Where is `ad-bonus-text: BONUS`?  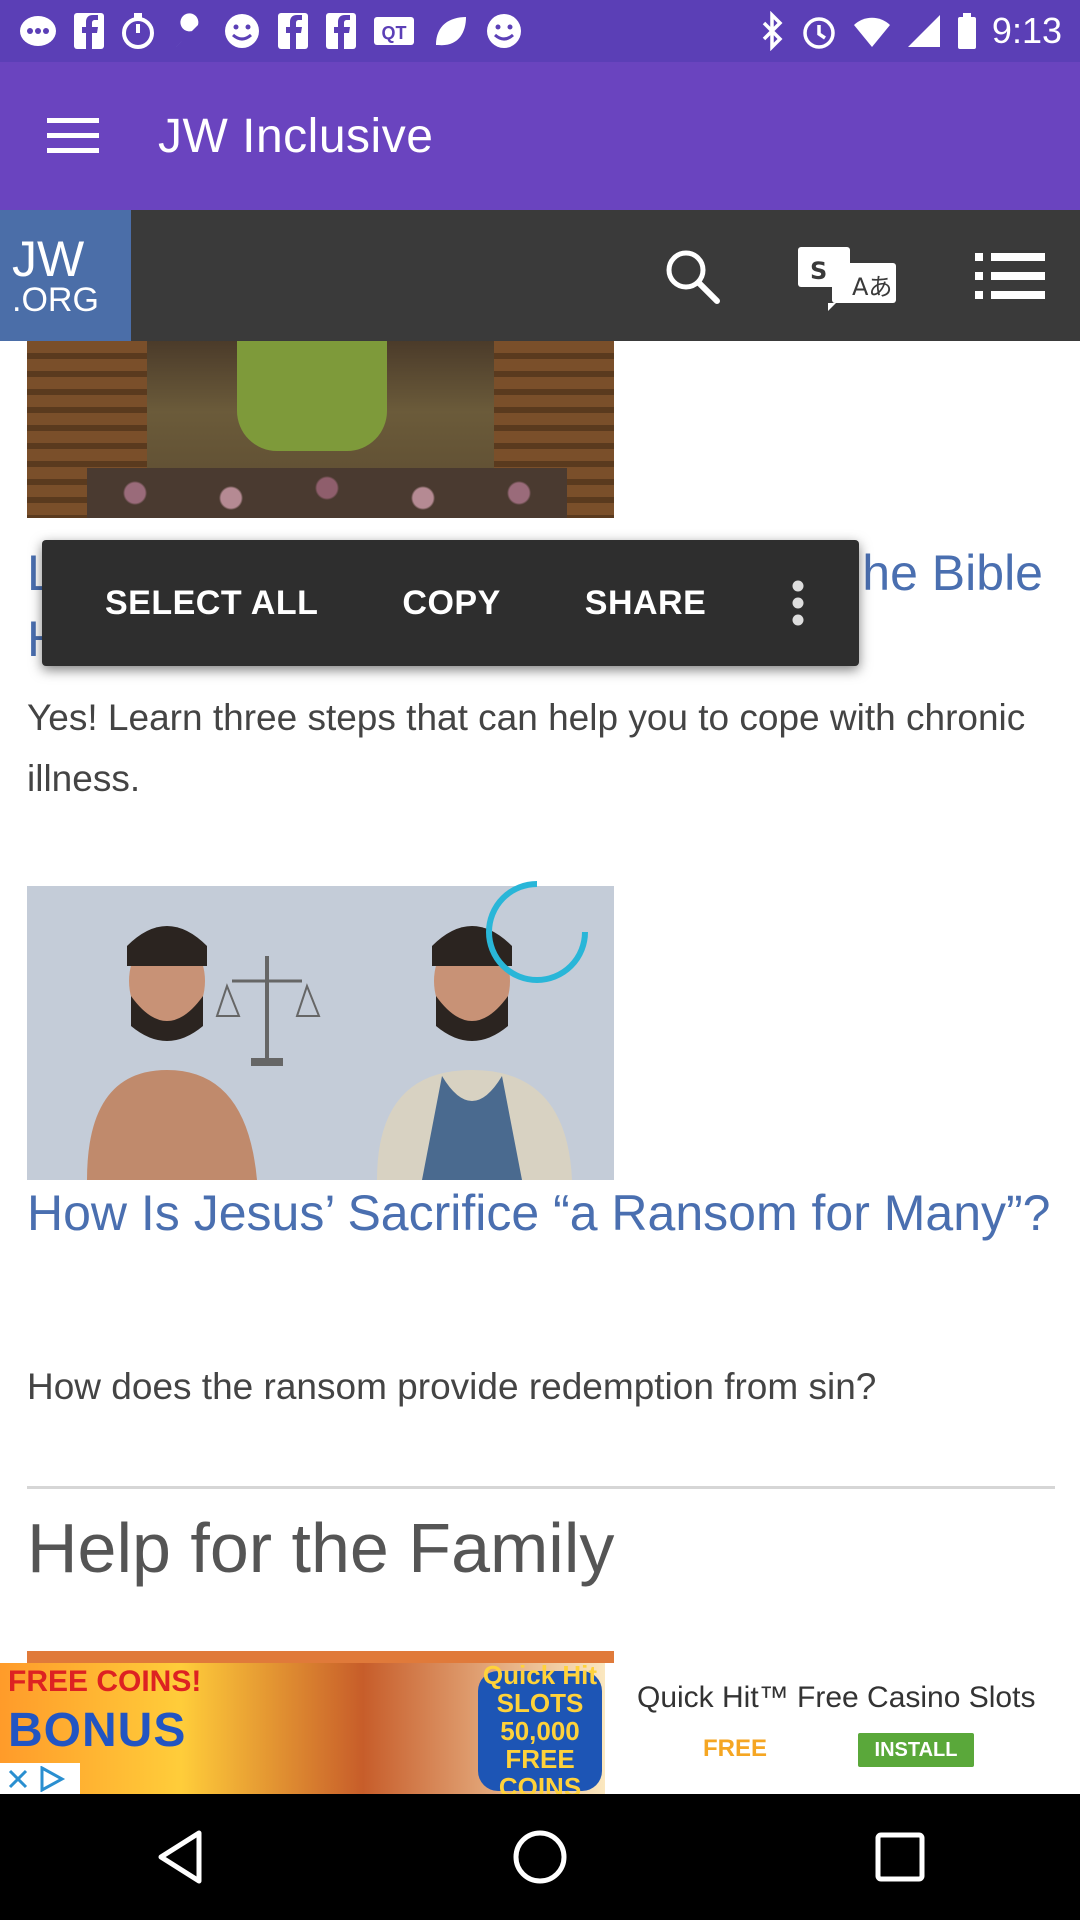
ad-bonus-text: BONUS is located at coordinates (97, 1730).